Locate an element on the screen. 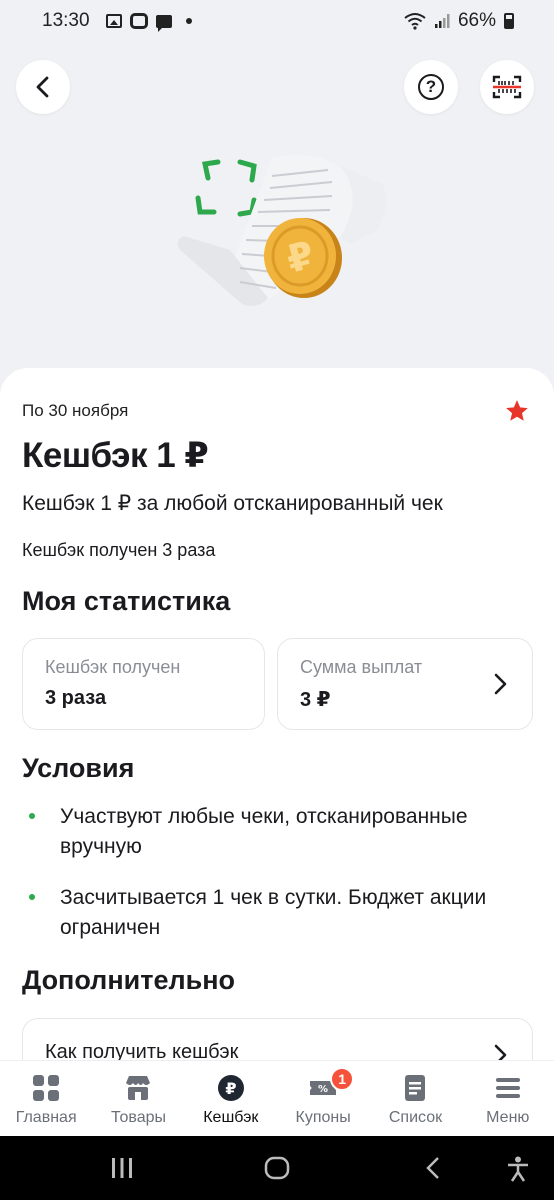 This screenshot has width=554, height=1200. nav-label: Товары is located at coordinates (138, 1117).